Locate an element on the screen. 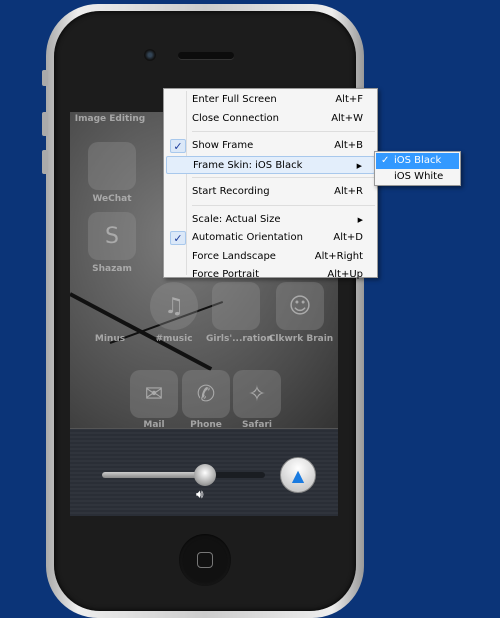 The width and height of the screenshot is (500, 618). phone-icon: ✆ is located at coordinates (206, 394).